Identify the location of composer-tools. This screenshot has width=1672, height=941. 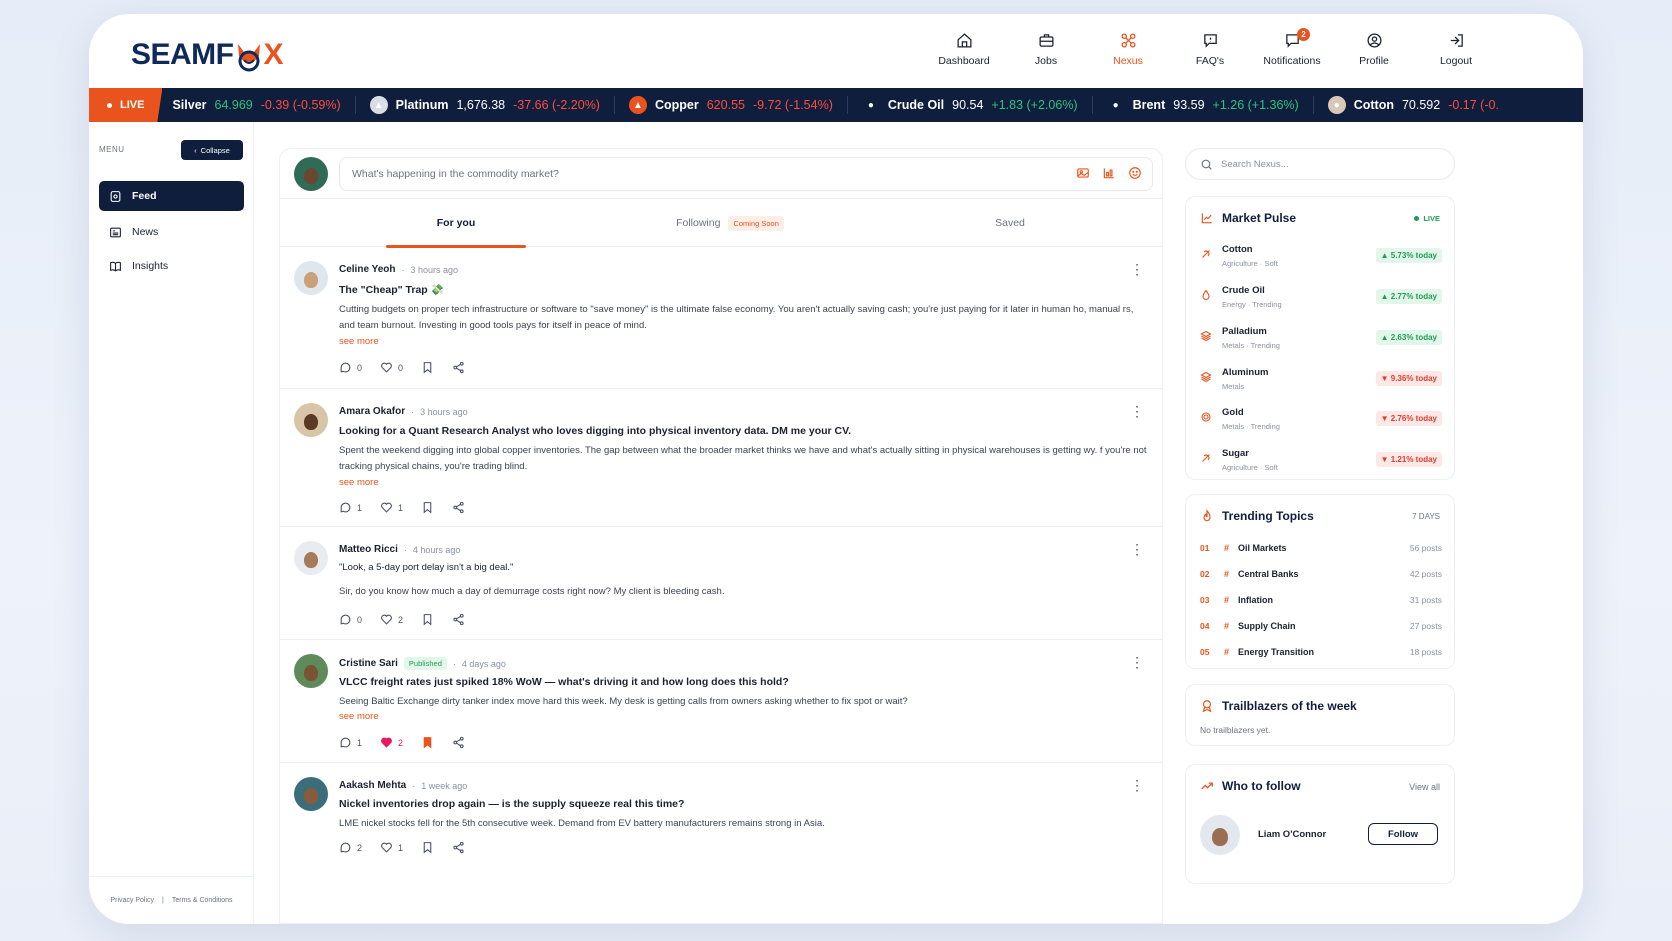
(1109, 173).